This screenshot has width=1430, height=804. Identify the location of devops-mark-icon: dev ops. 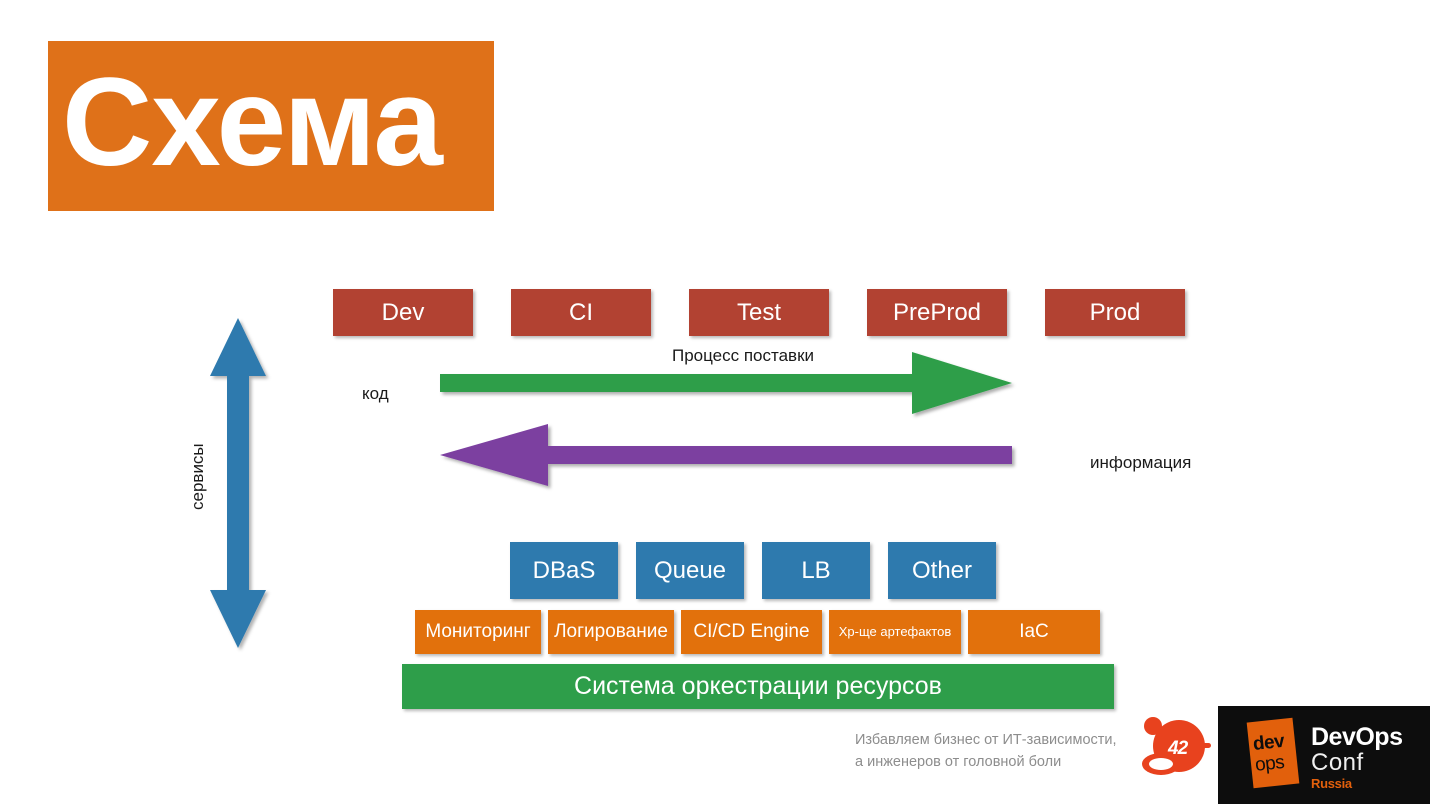
(1273, 753).